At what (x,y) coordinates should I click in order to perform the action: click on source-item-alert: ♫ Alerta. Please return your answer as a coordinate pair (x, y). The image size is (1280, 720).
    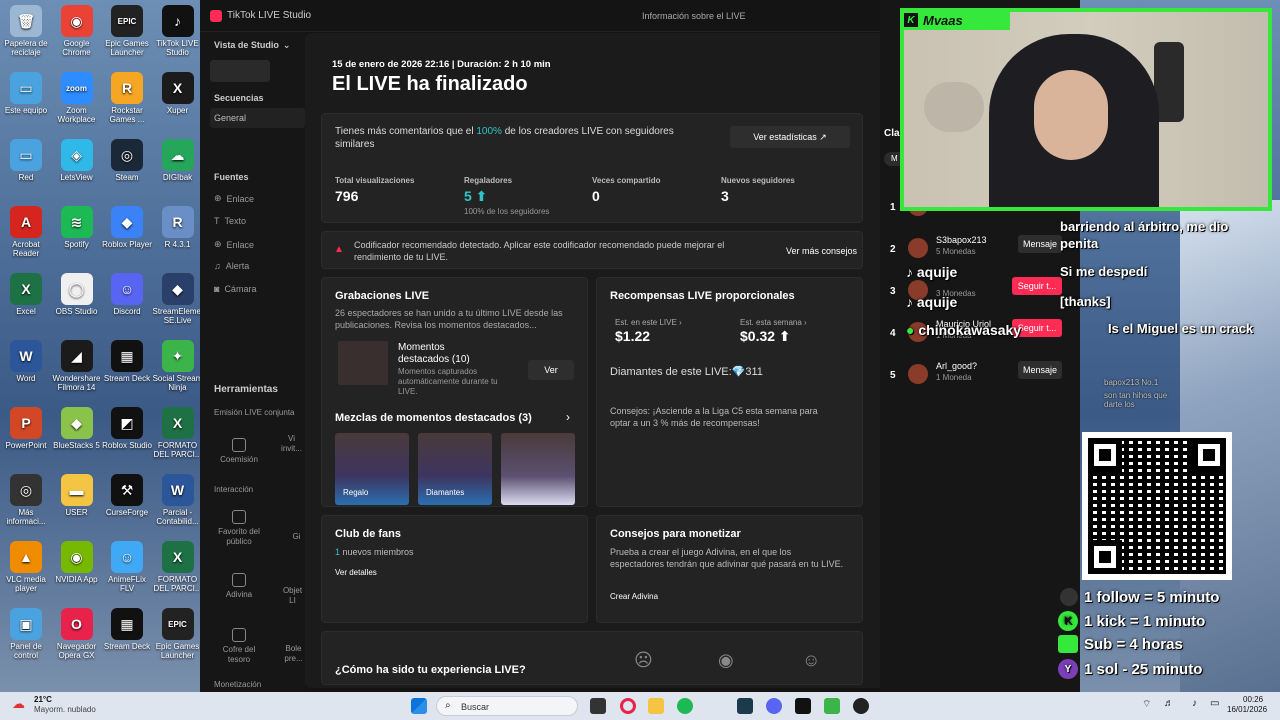
    Looking at the image, I should click on (231, 266).